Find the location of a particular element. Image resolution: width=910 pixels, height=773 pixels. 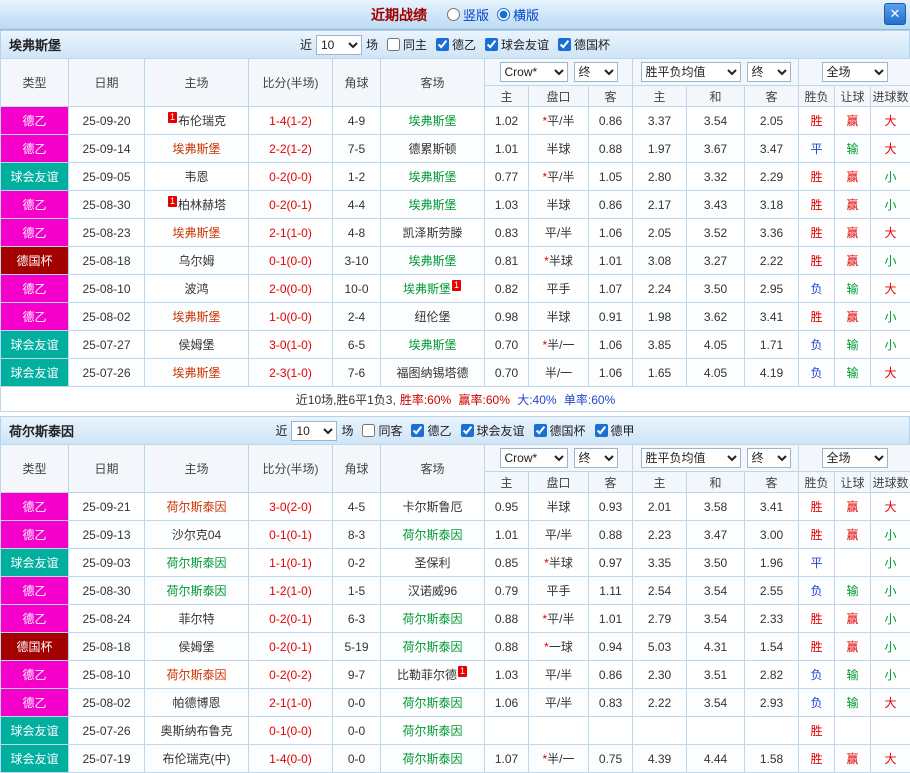

avg-home-cell: 1.97 is located at coordinates (660, 149).